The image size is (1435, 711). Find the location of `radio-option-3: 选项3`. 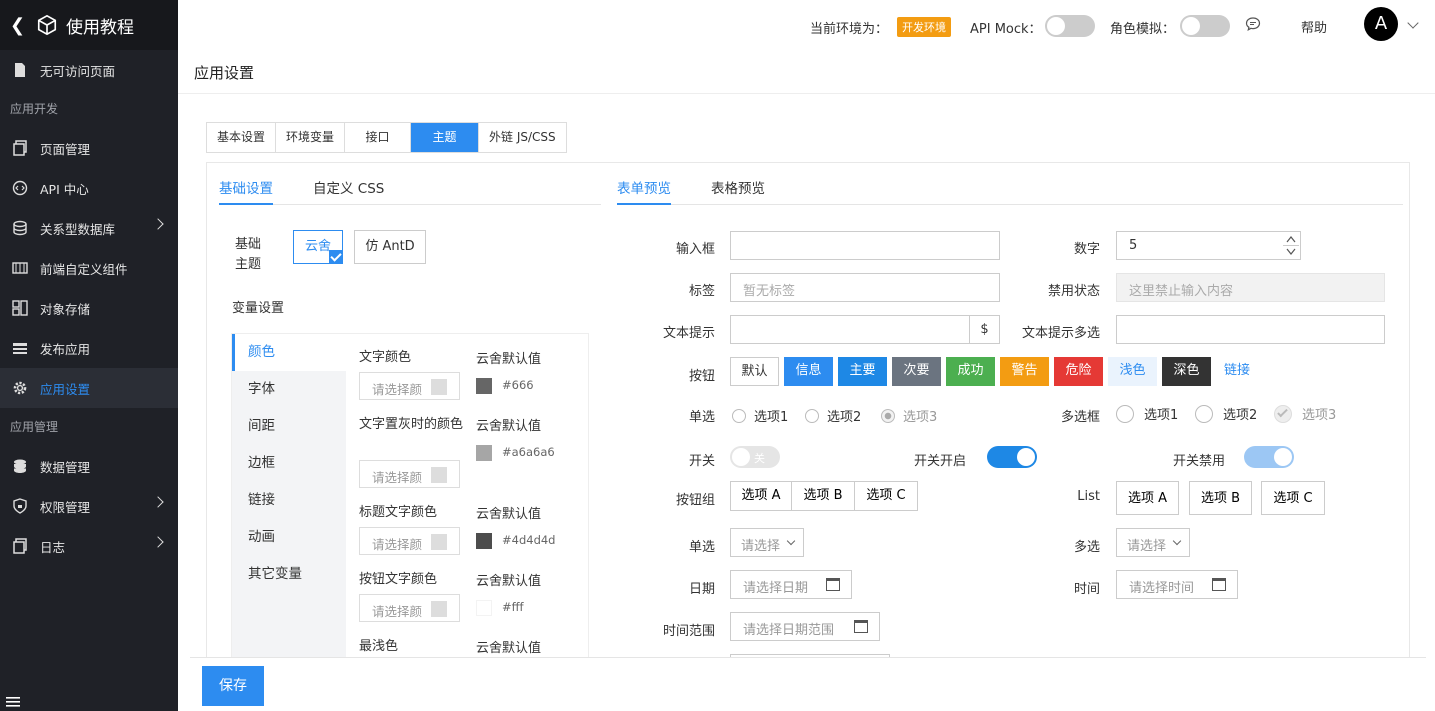

radio-option-3: 选项3 is located at coordinates (909, 415).